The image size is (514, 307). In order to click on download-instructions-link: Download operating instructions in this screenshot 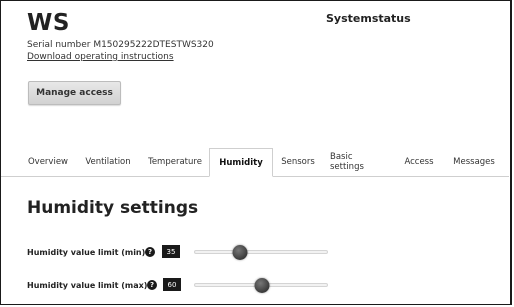, I will do `click(100, 57)`.